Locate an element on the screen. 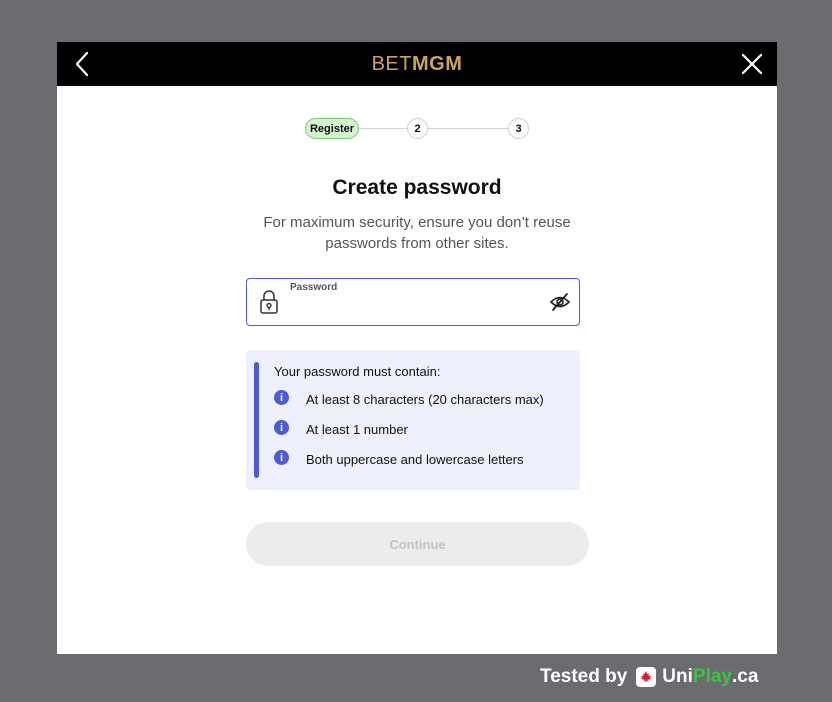 The height and width of the screenshot is (702, 832). registration-stepper: Register 2 3 is located at coordinates (417, 129).